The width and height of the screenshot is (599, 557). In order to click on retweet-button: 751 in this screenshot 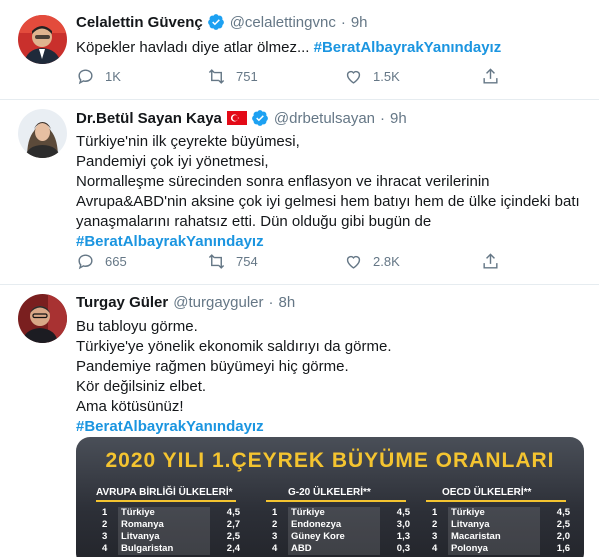, I will do `click(232, 76)`.